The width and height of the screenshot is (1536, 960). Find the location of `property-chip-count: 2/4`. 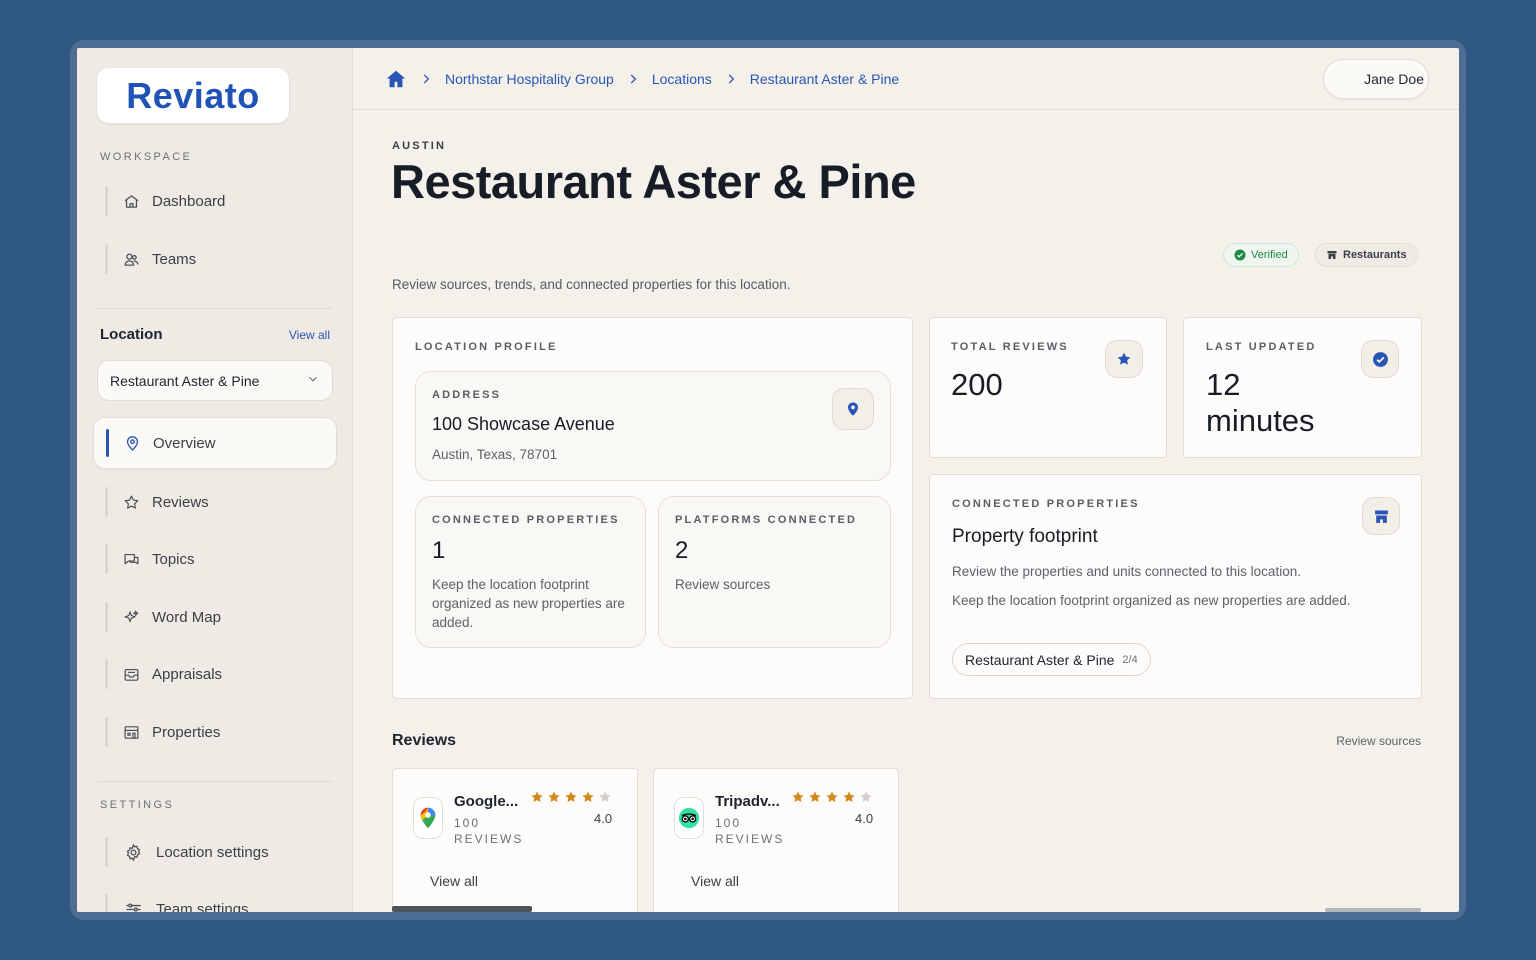

property-chip-count: 2/4 is located at coordinates (1130, 659).